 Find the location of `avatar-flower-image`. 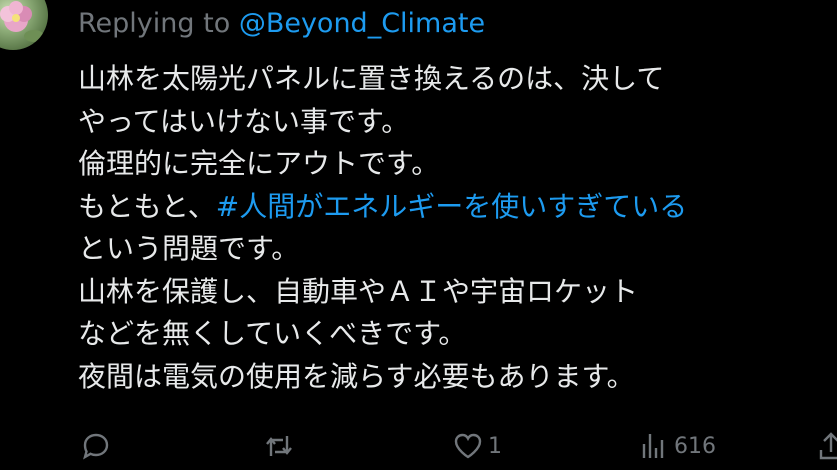

avatar-flower-image is located at coordinates (22, 21).